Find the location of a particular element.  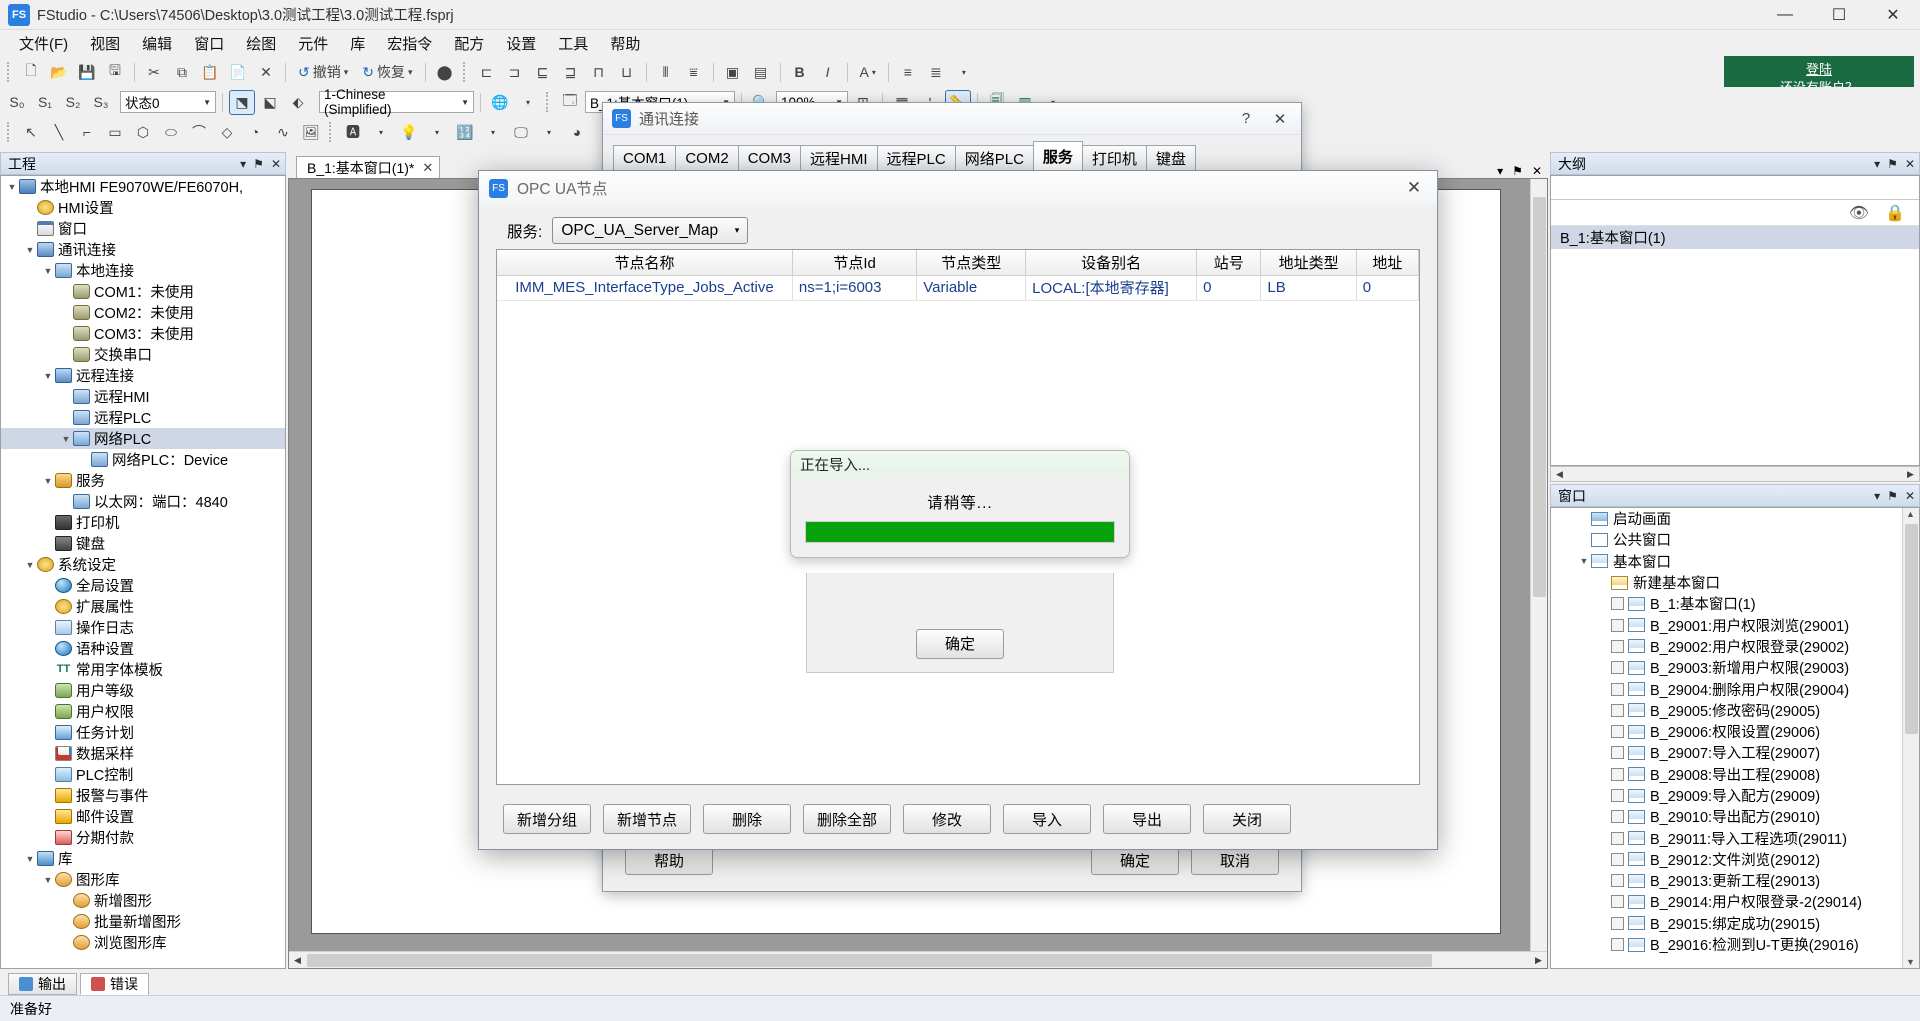

outline-horizontal-scrollbar: ◀ ▶ is located at coordinates (1735, 474).